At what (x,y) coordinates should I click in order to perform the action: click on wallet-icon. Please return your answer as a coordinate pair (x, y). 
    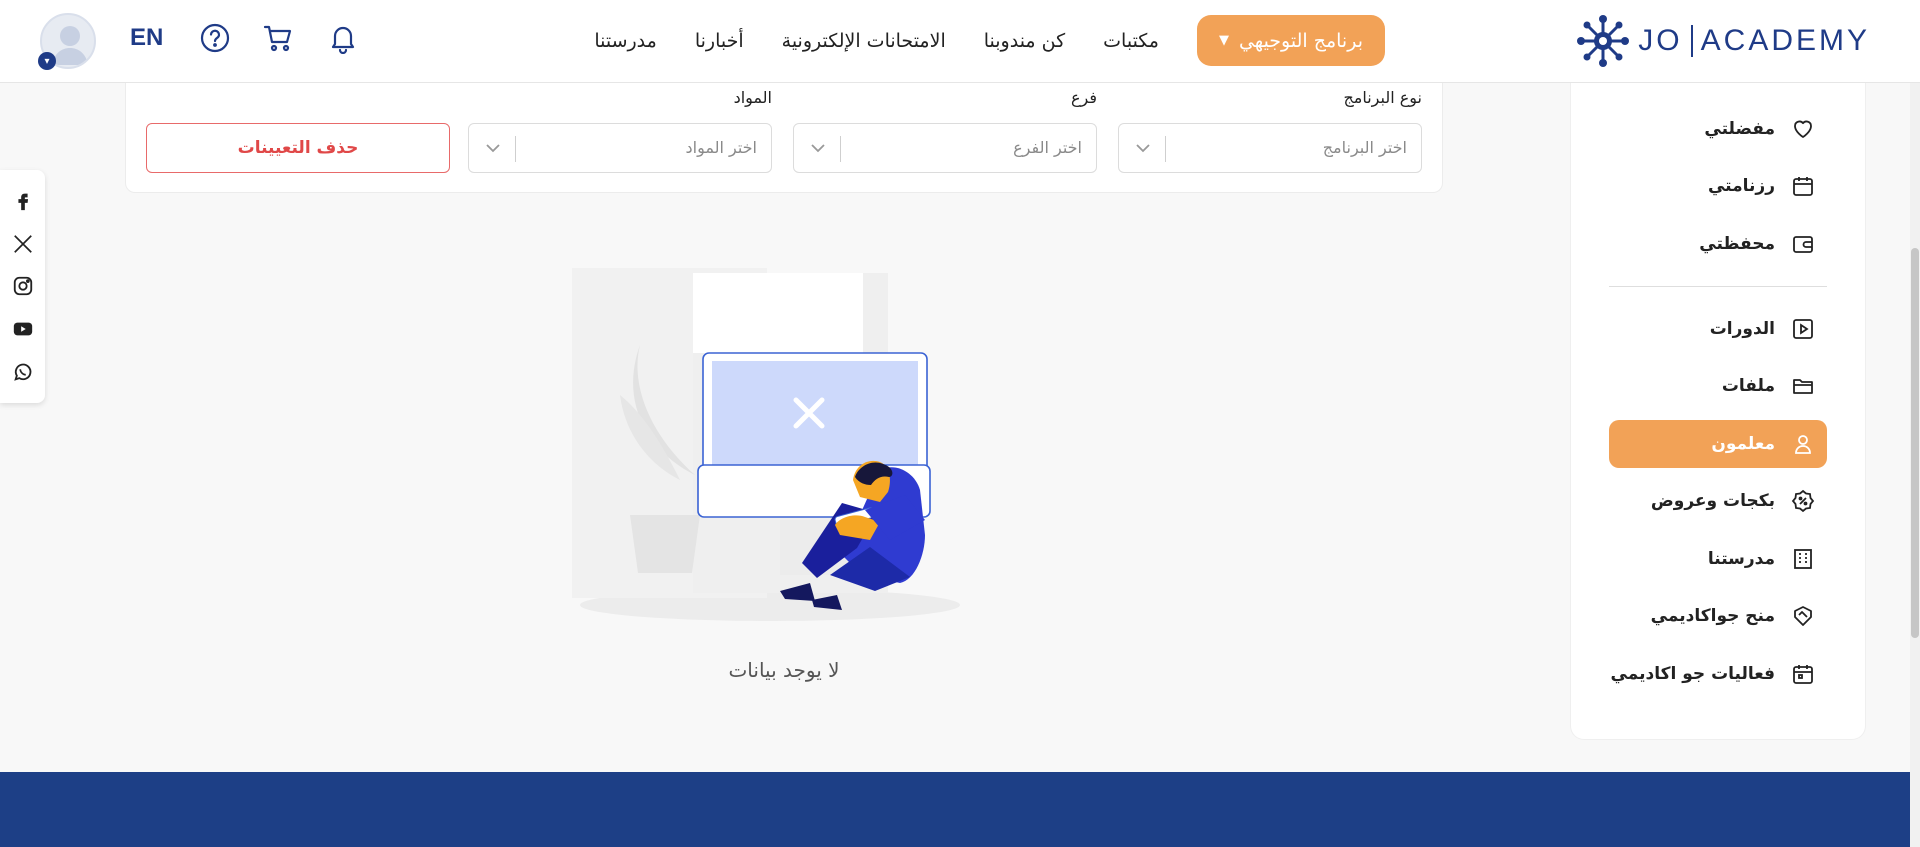
    Looking at the image, I should click on (1803, 244).